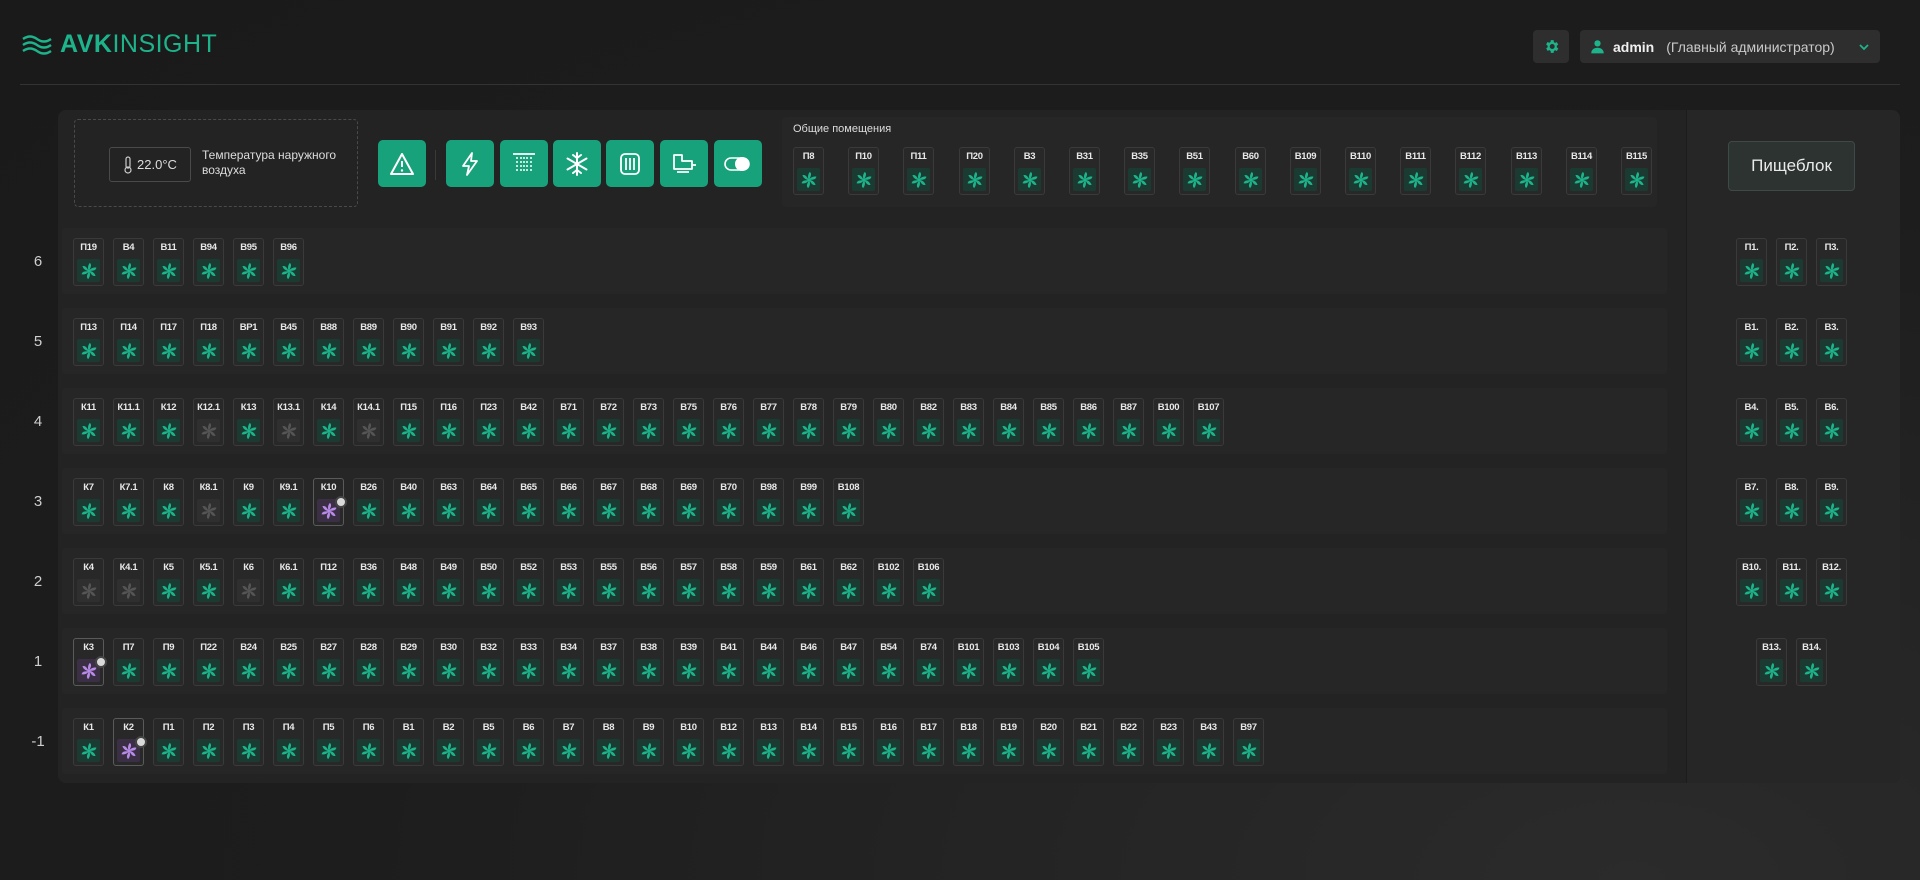  I want to click on unit-tile: В111, so click(1415, 171).